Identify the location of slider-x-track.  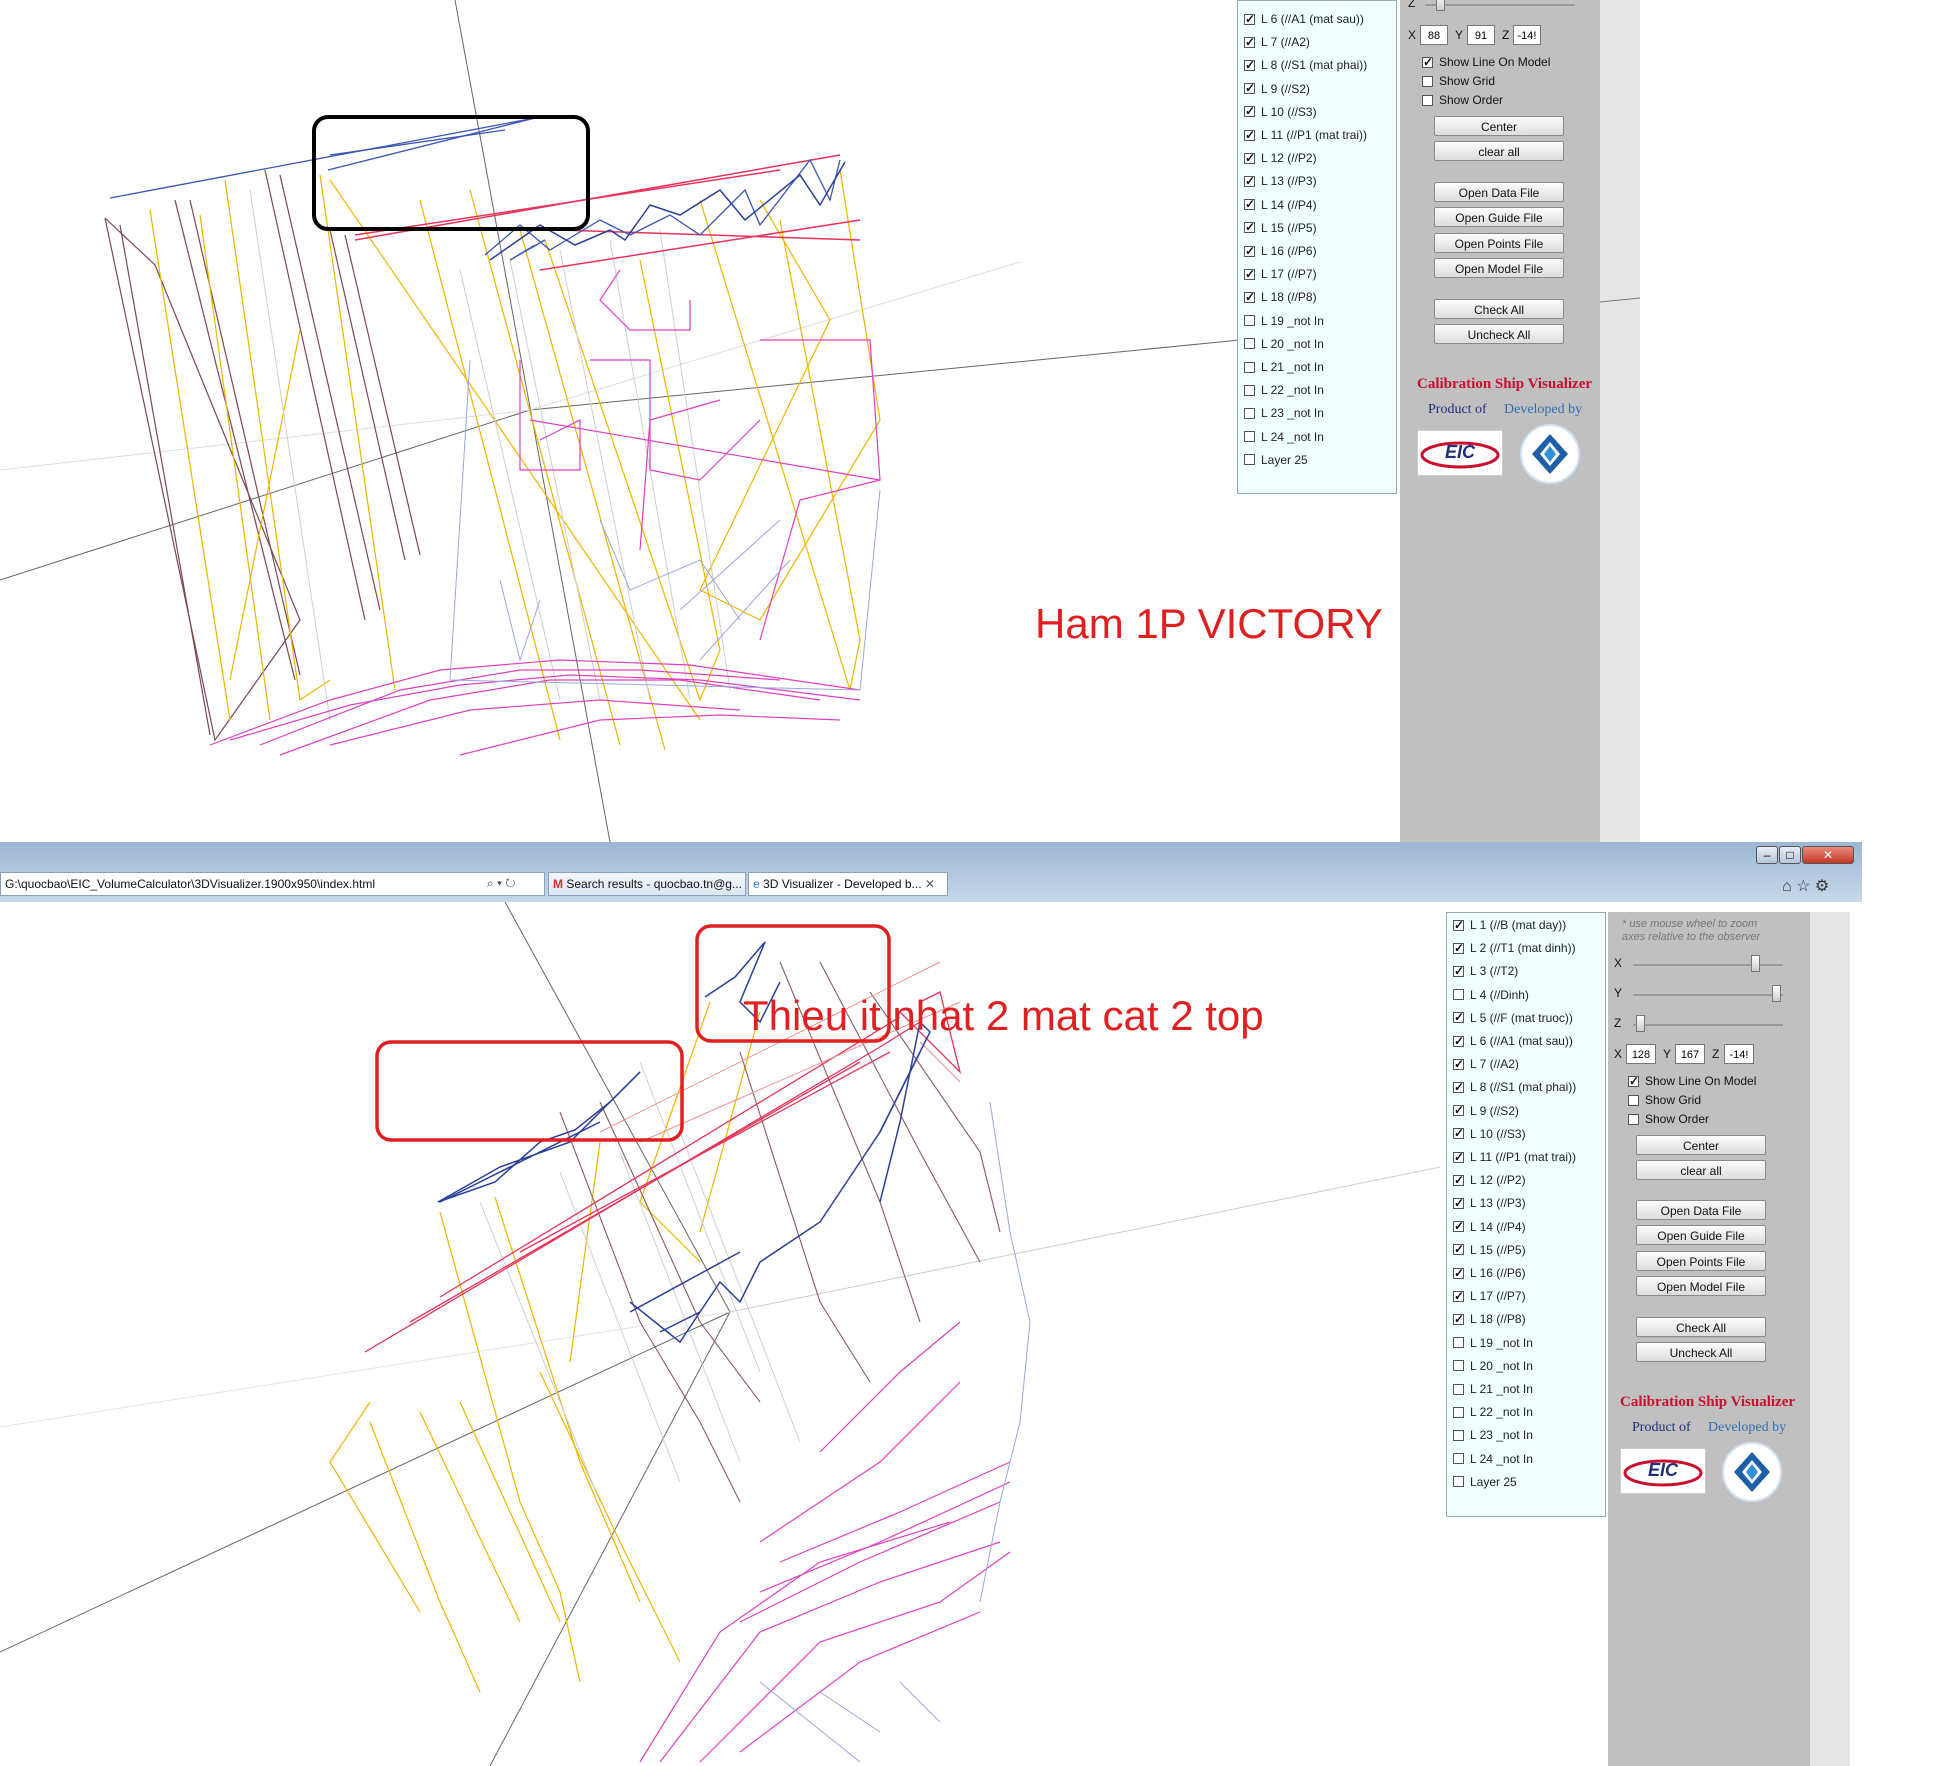
(1708, 965).